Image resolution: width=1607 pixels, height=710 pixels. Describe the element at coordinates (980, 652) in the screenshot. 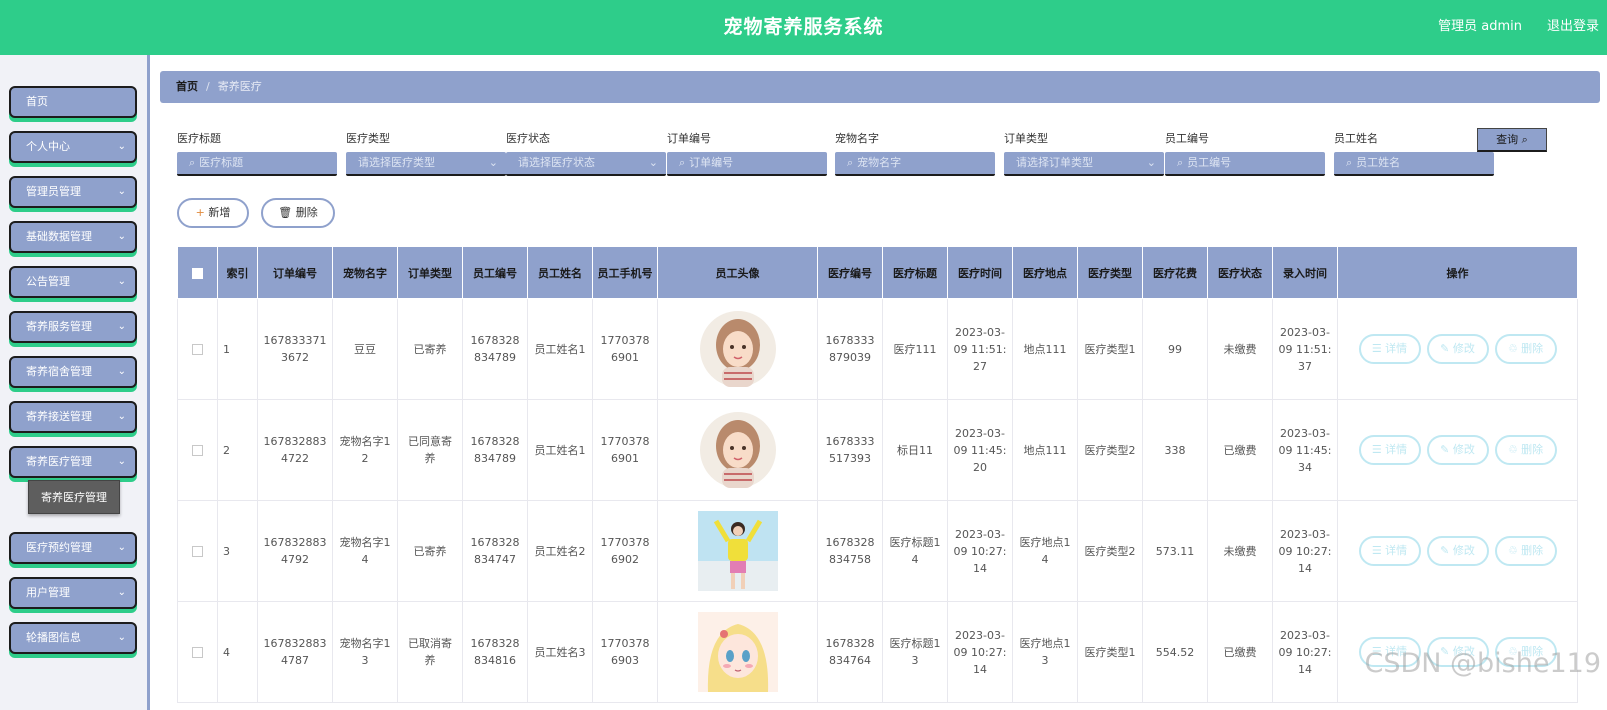

I see `cell-medical-time: 2023-03-09 10:27:14` at that location.